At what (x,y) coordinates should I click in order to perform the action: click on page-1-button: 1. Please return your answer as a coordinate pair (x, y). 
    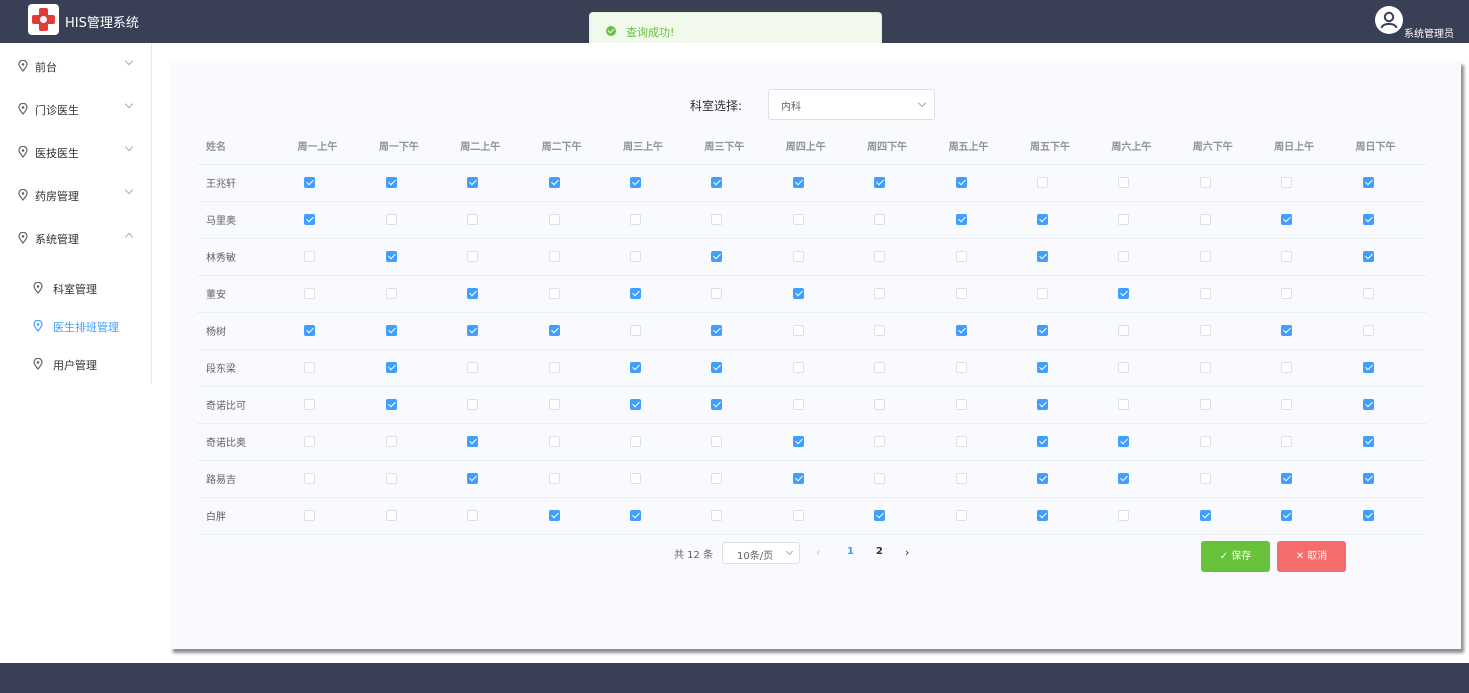
    Looking at the image, I should click on (850, 551).